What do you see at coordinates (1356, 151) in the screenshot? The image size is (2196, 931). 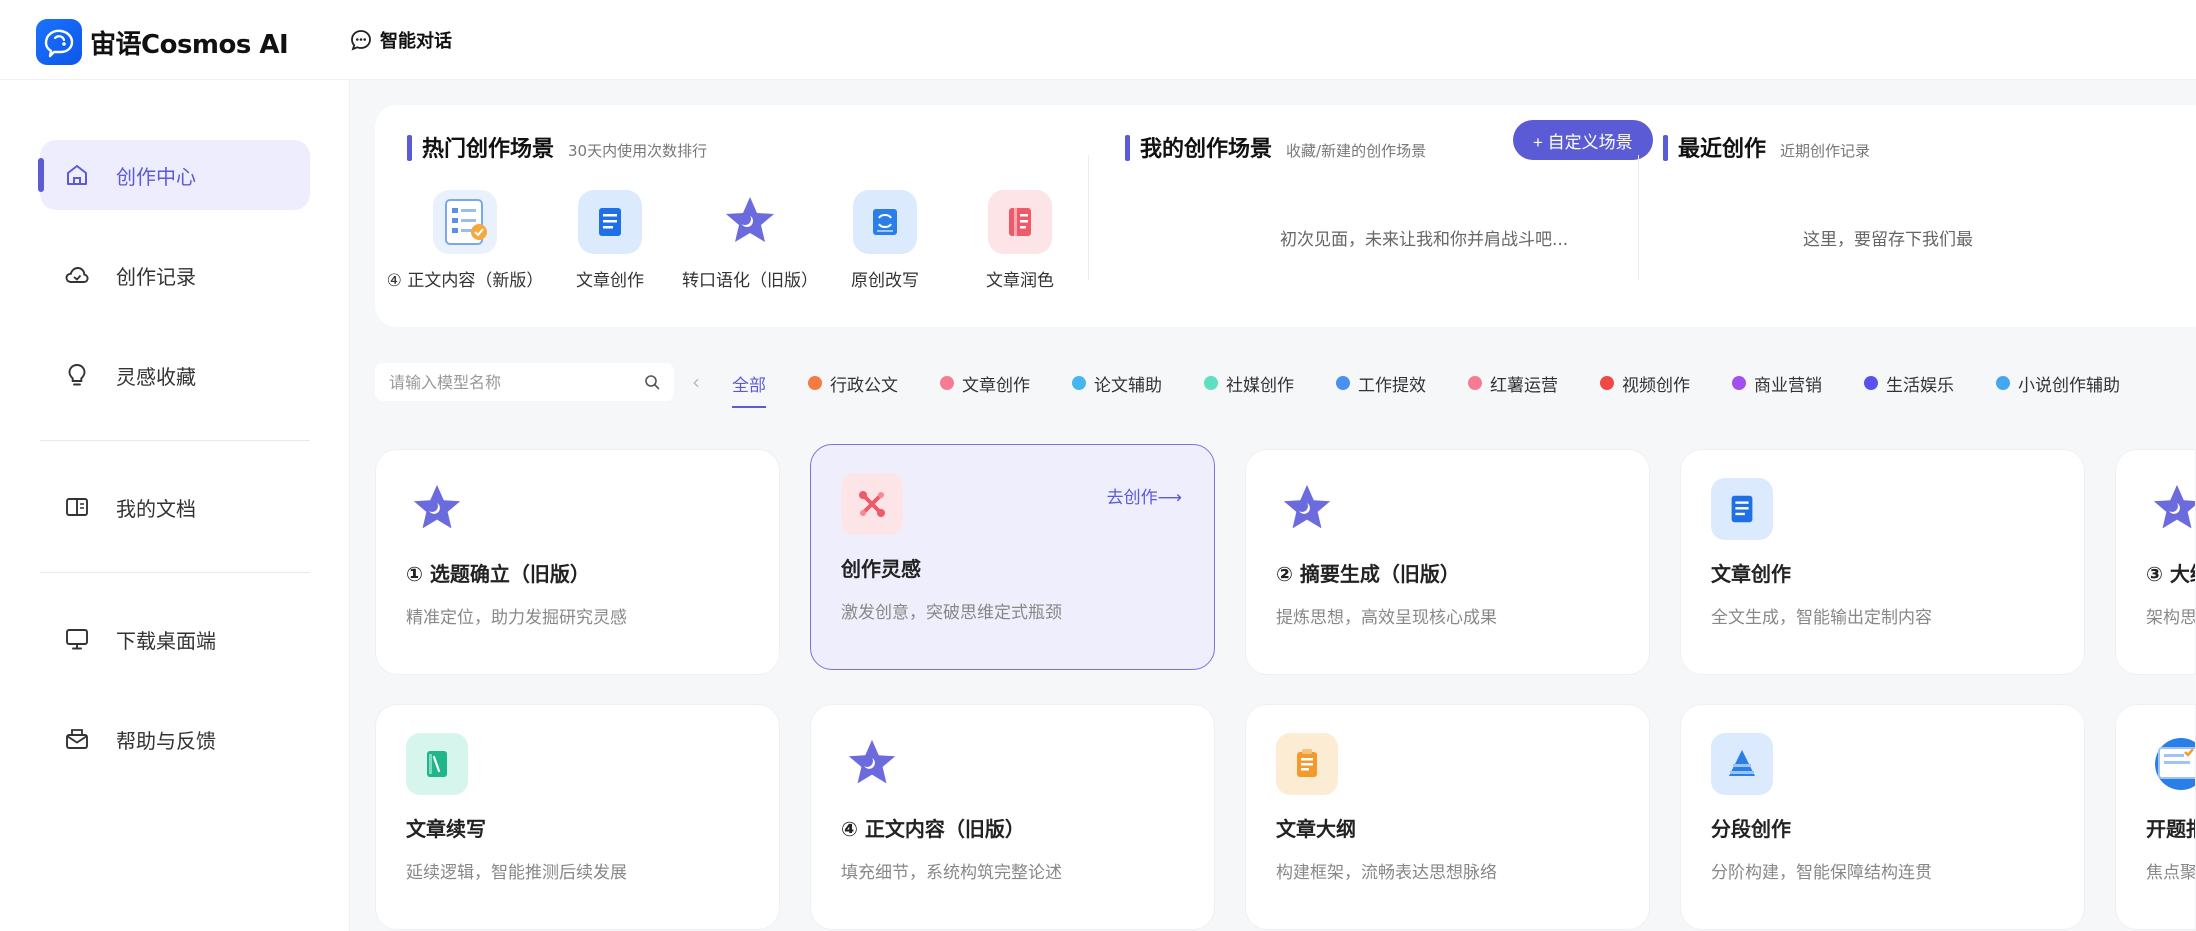 I see `section-subtitle: 收藏/新建的创作场景` at bounding box center [1356, 151].